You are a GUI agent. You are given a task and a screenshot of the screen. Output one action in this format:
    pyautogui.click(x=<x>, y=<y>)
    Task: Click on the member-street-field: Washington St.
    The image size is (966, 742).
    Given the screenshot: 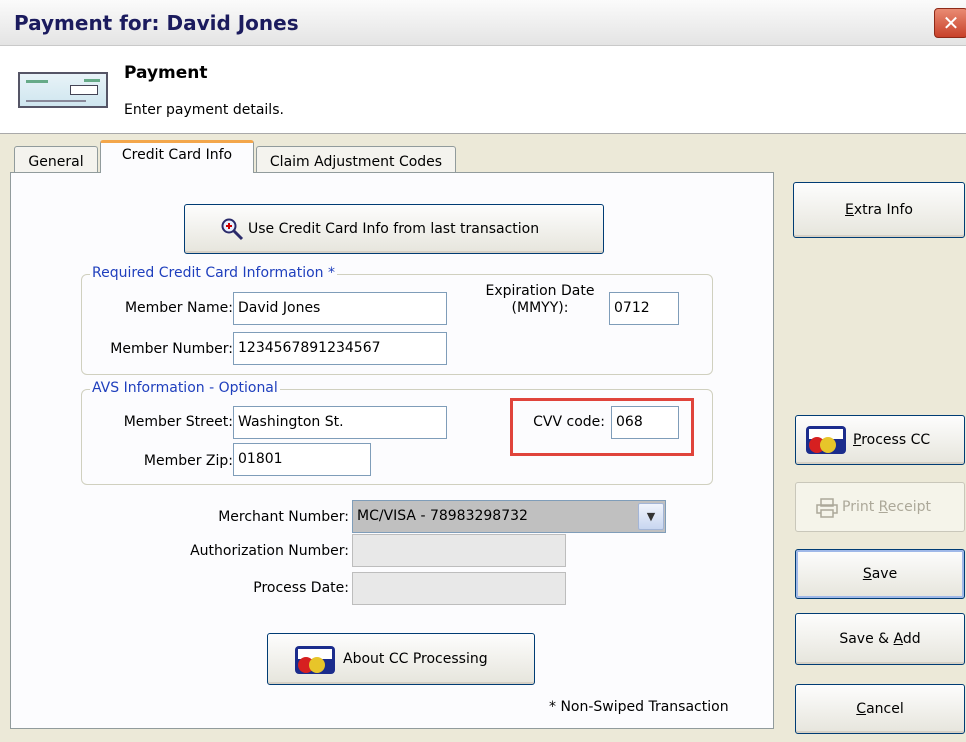 What is the action you would take?
    pyautogui.click(x=340, y=422)
    